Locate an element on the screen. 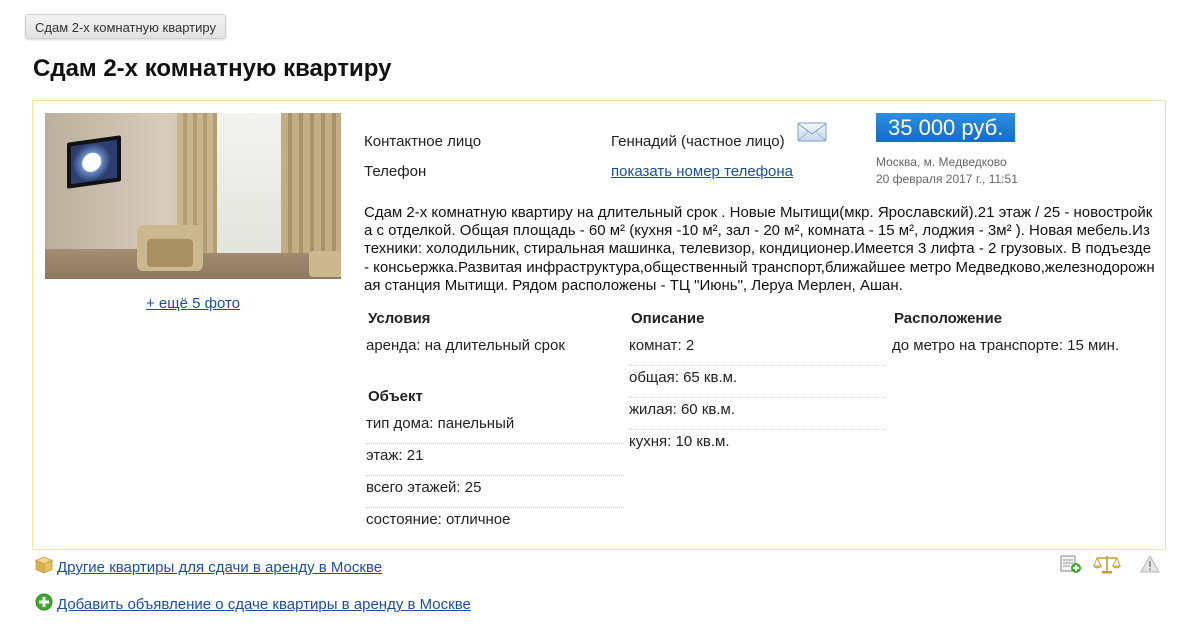  object-item: состояние: отличное is located at coordinates (438, 519).